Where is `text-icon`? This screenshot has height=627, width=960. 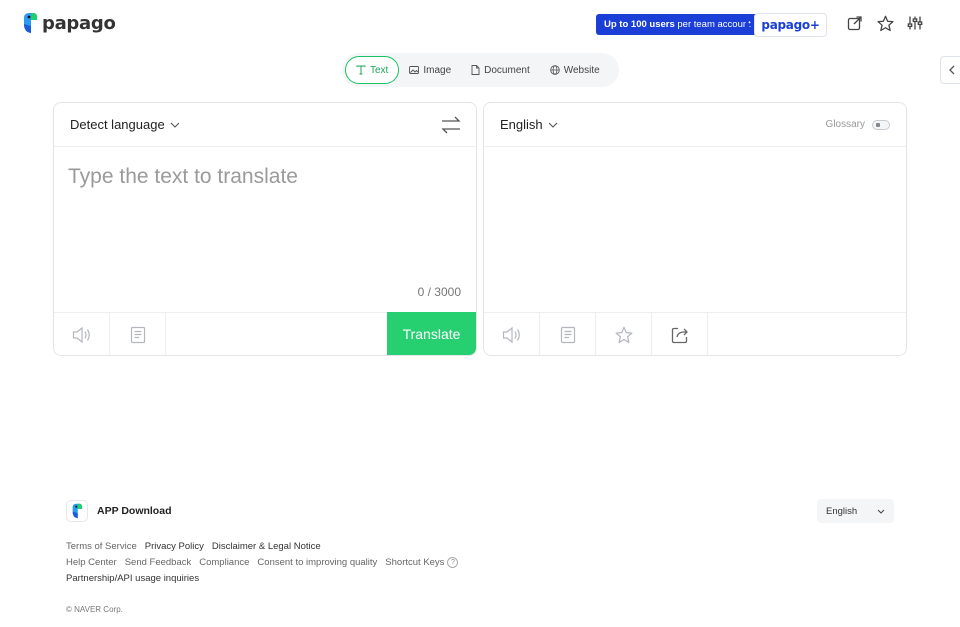 text-icon is located at coordinates (361, 70).